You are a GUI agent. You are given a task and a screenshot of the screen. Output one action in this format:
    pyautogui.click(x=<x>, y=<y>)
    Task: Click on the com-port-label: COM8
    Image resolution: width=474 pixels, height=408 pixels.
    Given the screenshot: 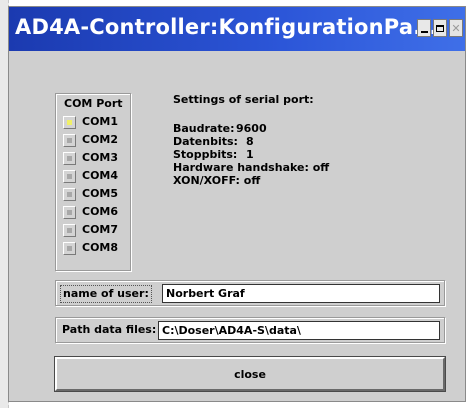 What is the action you would take?
    pyautogui.click(x=100, y=247)
    